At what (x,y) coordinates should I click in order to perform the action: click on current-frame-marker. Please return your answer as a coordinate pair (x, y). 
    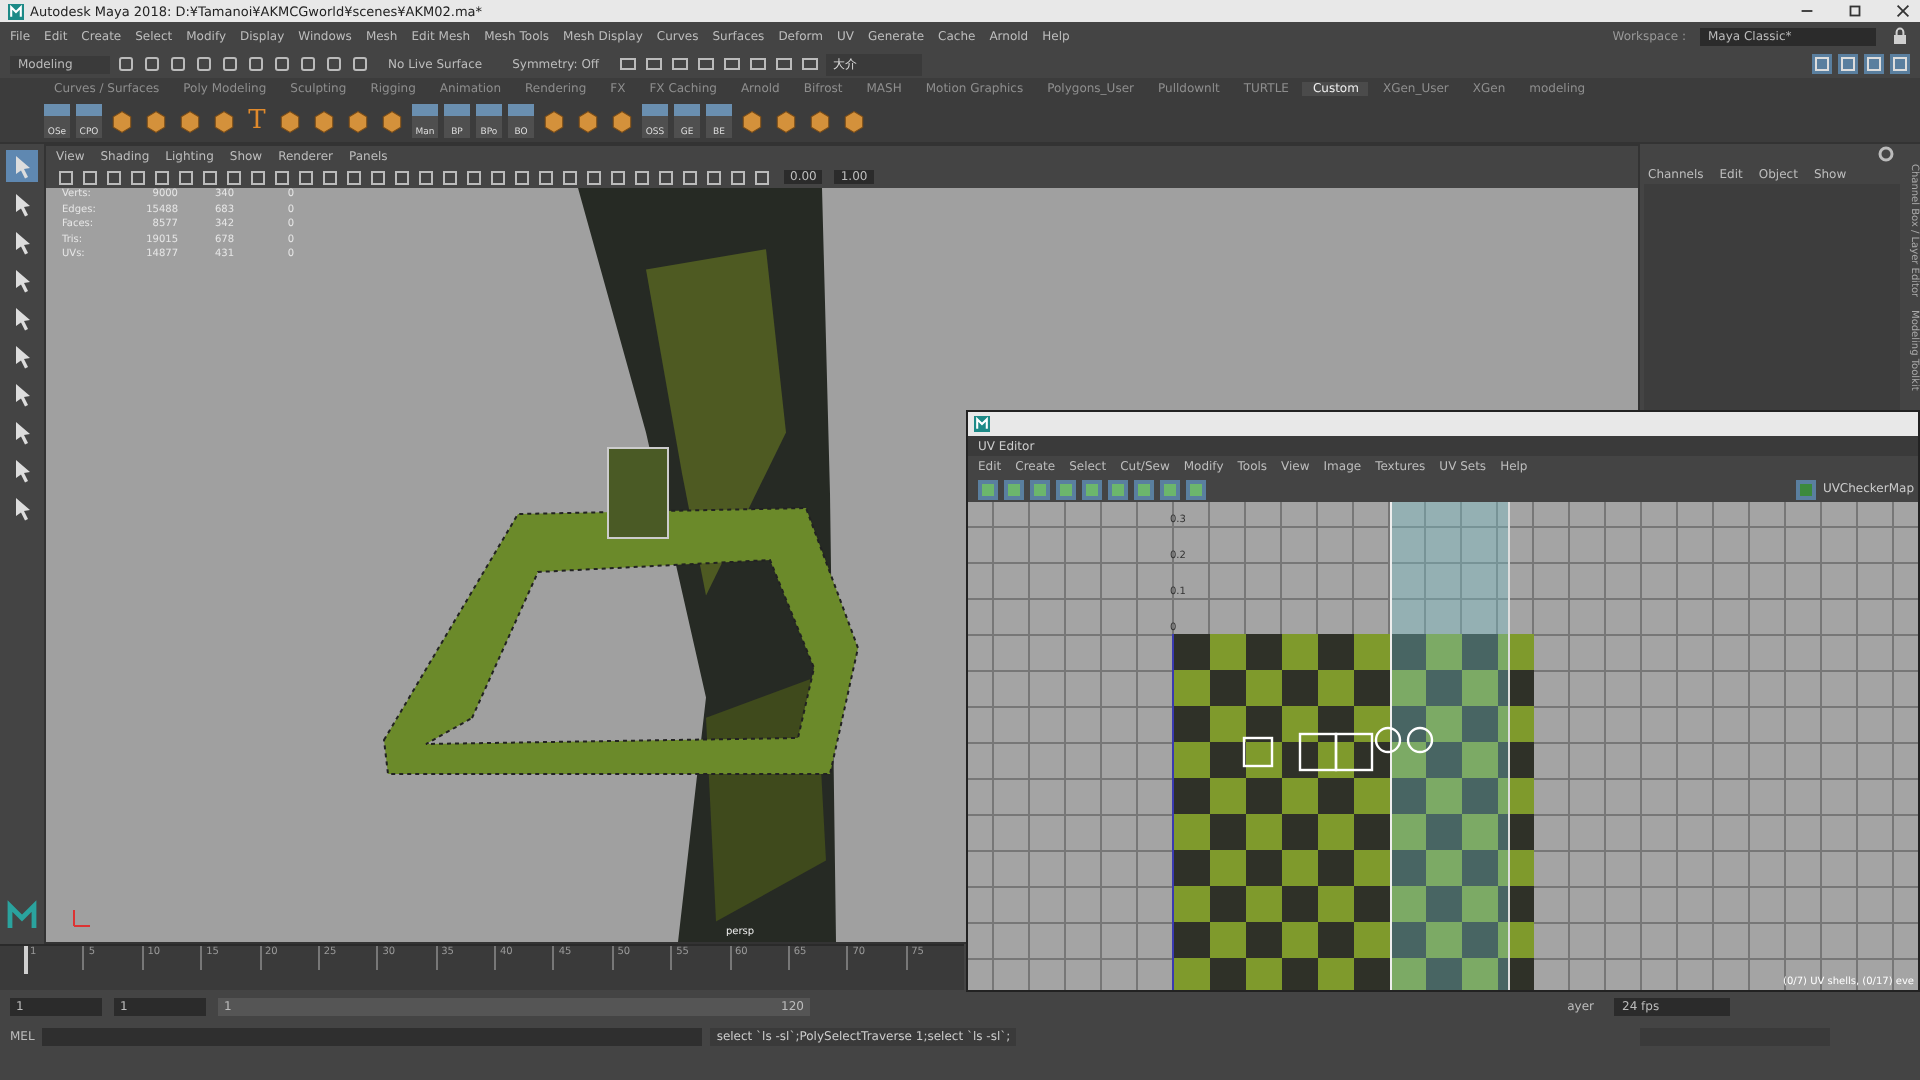
    Looking at the image, I should click on (26, 960).